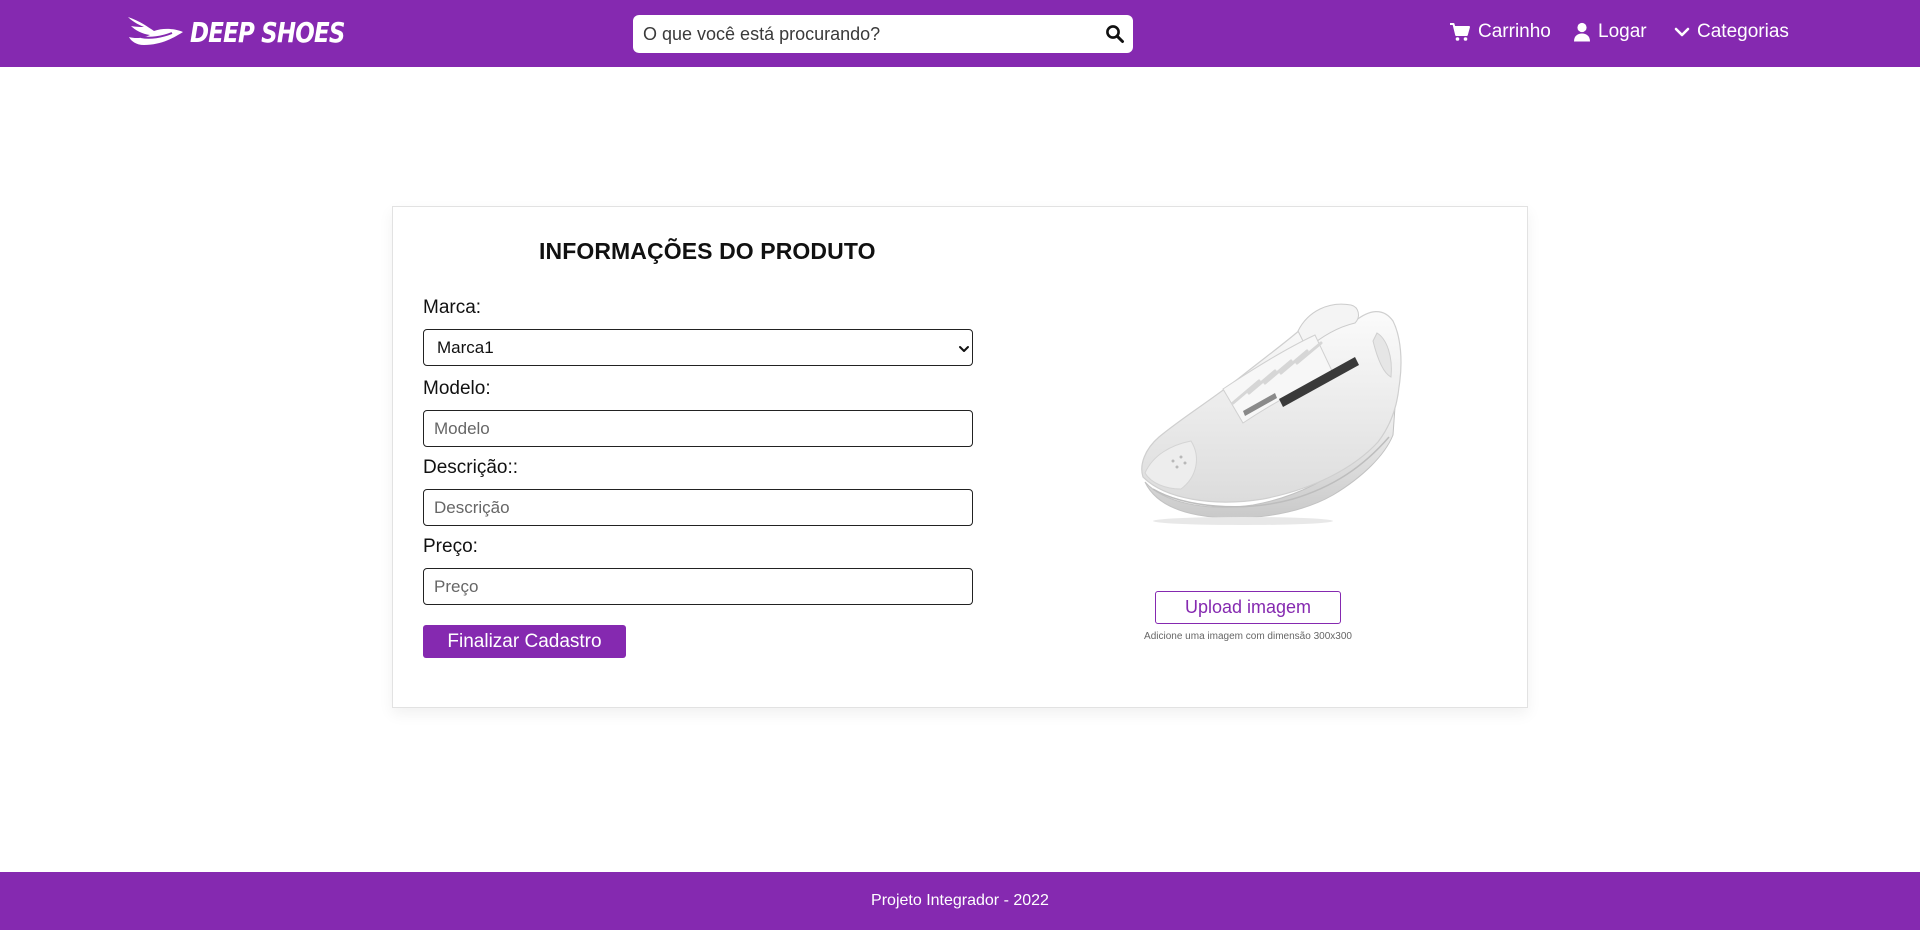 The height and width of the screenshot is (930, 1920). What do you see at coordinates (707, 251) in the screenshot?
I see `page-title: INFORMAÇÕES DO PRODUTO` at bounding box center [707, 251].